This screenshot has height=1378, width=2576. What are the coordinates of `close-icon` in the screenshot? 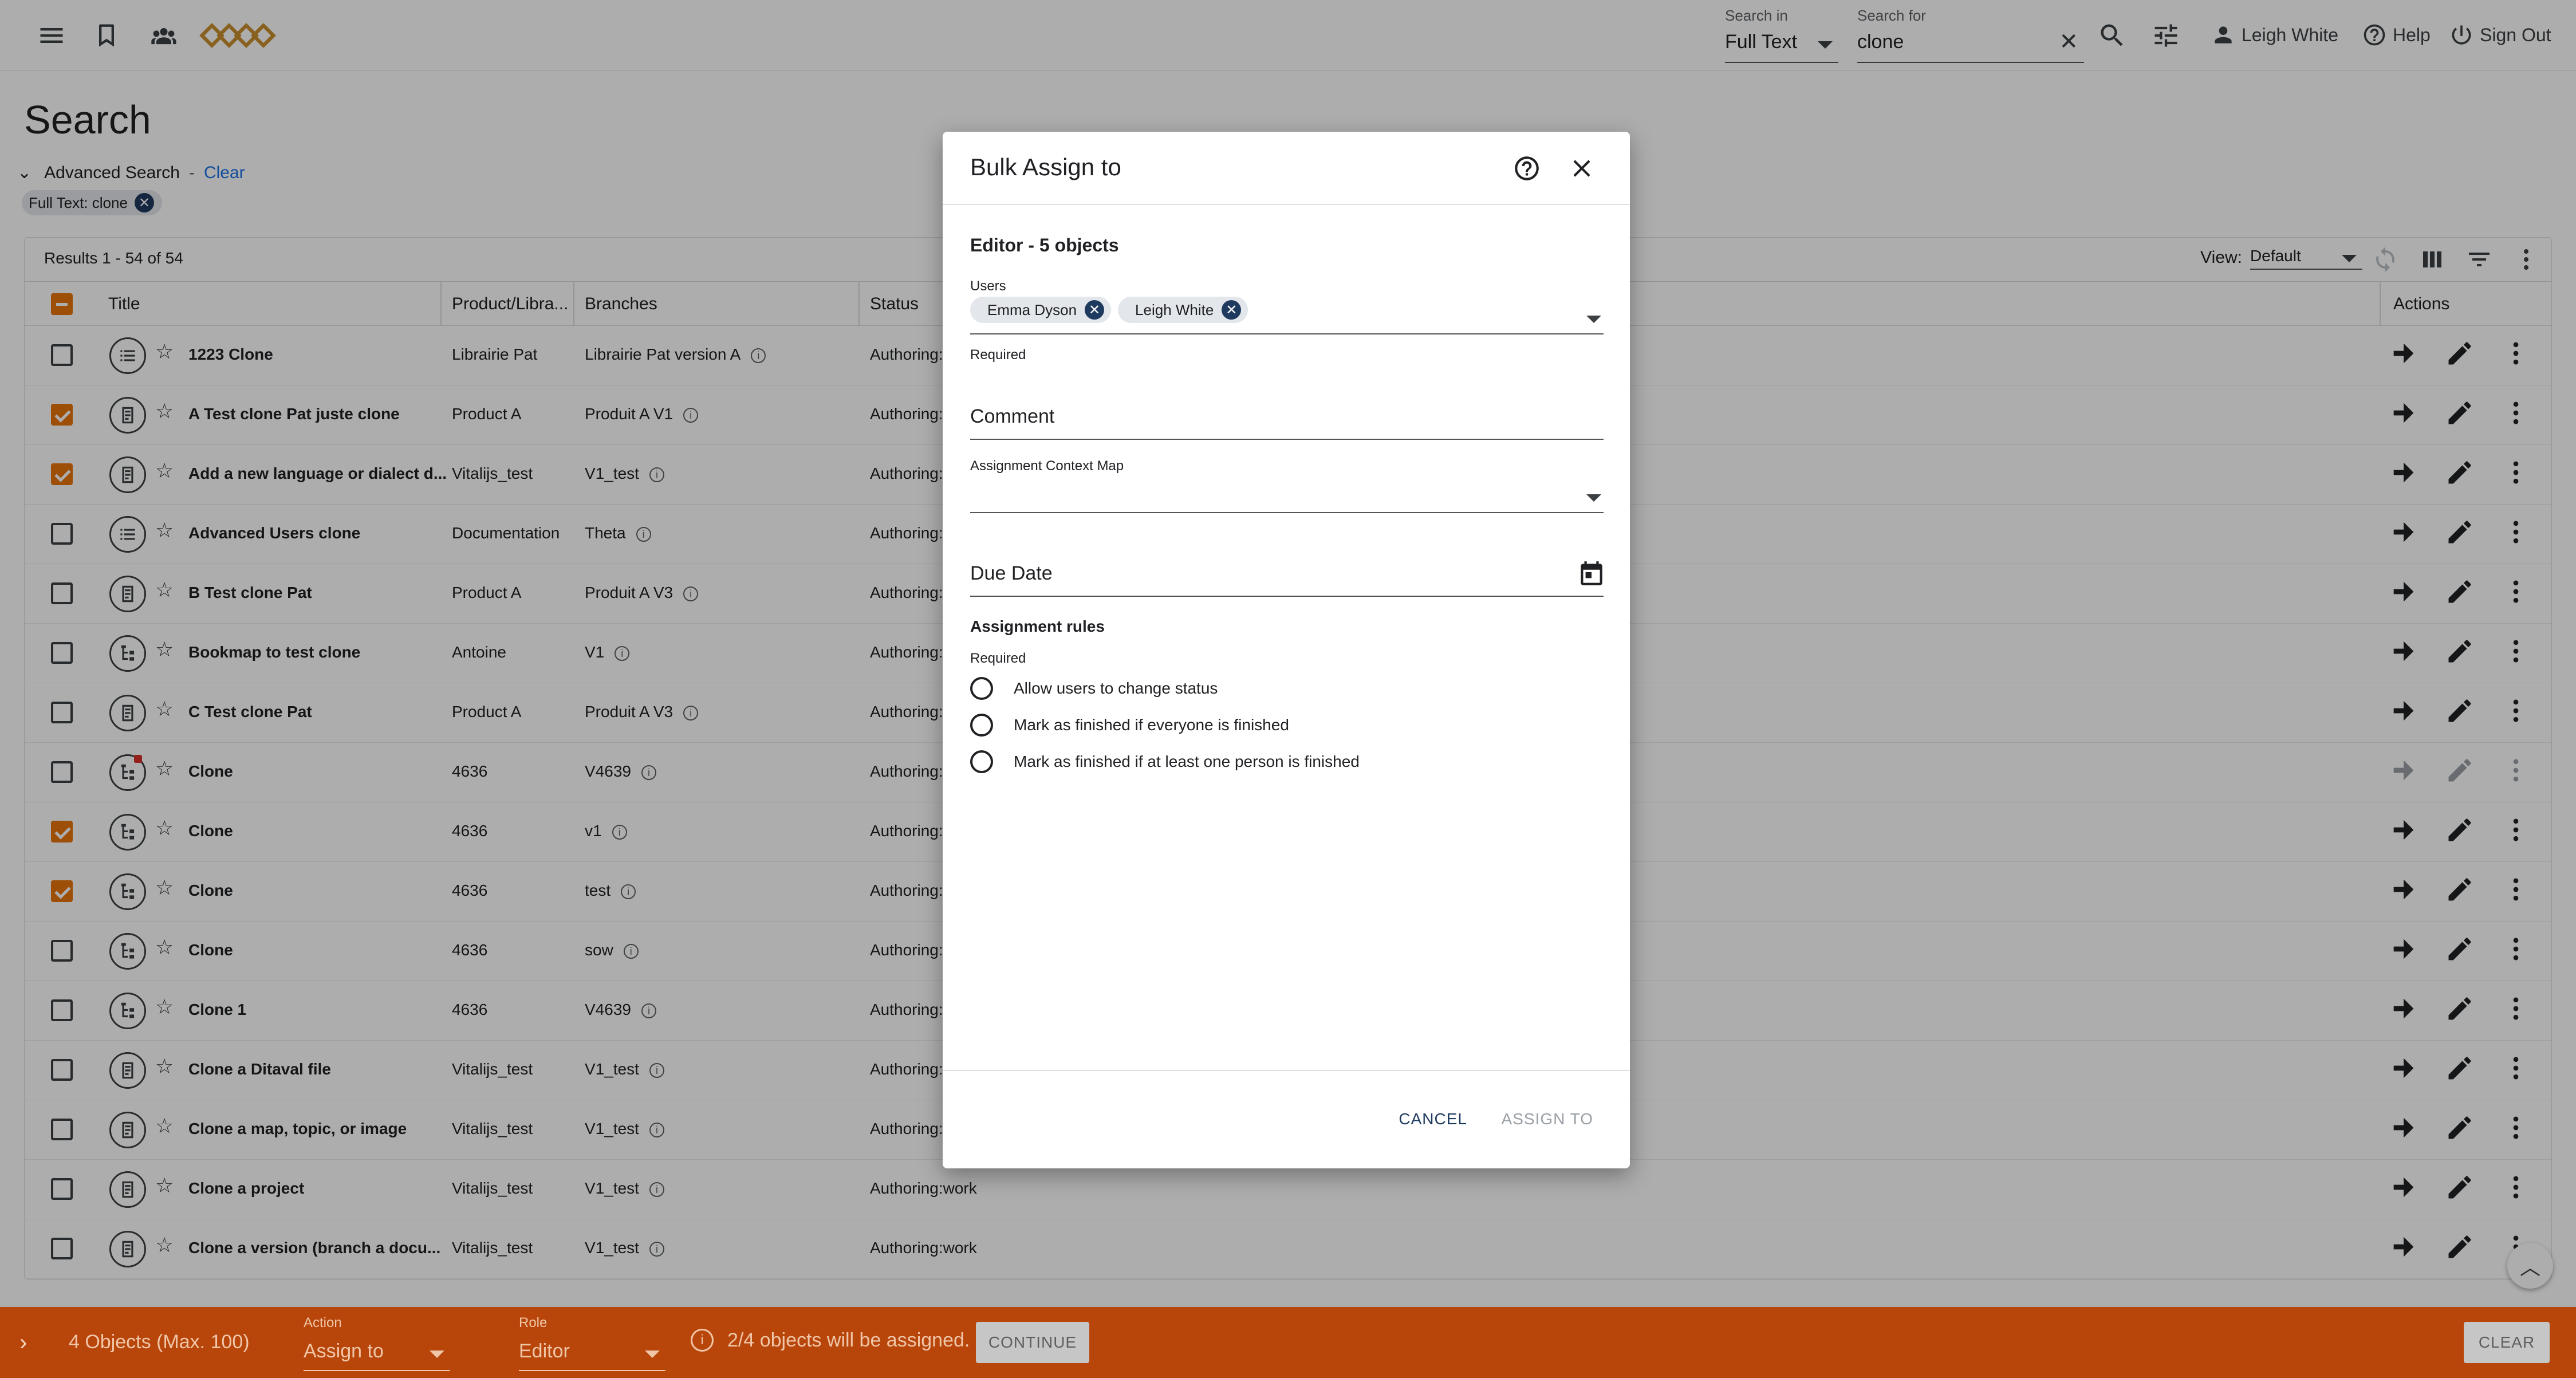 It's located at (1582, 168).